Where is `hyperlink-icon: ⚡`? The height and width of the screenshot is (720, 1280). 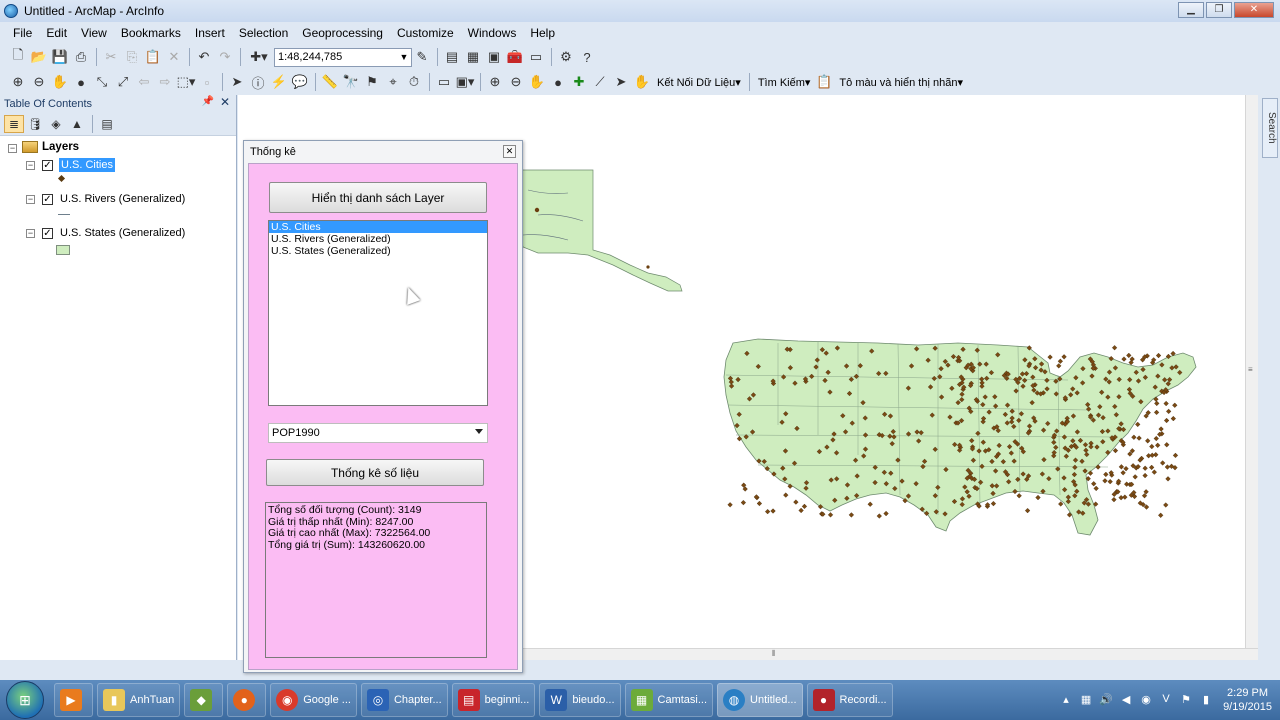 hyperlink-icon: ⚡ is located at coordinates (279, 82).